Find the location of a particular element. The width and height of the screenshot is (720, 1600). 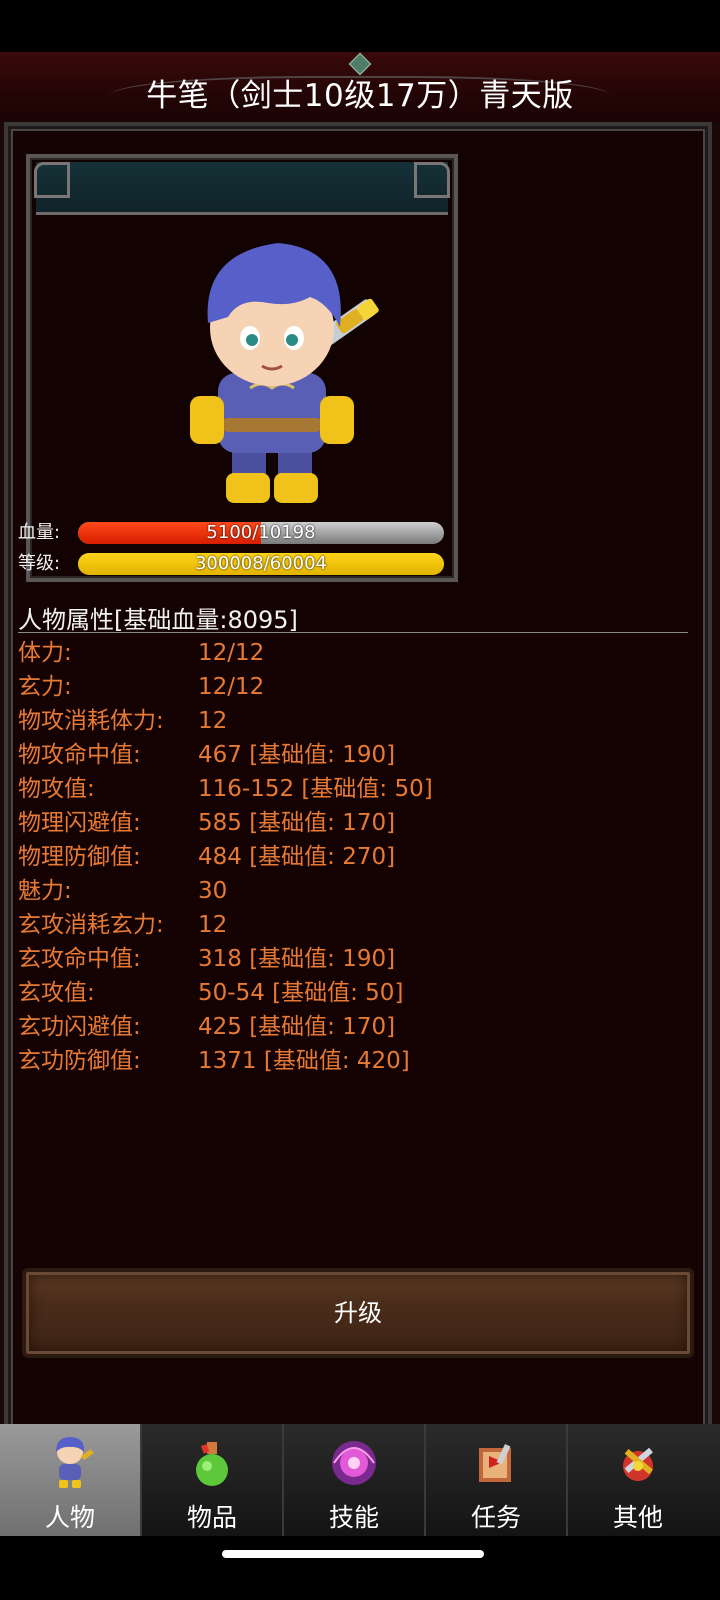

title-bar: 牛笔（剑士10级17万）青天版 is located at coordinates (360, 87).